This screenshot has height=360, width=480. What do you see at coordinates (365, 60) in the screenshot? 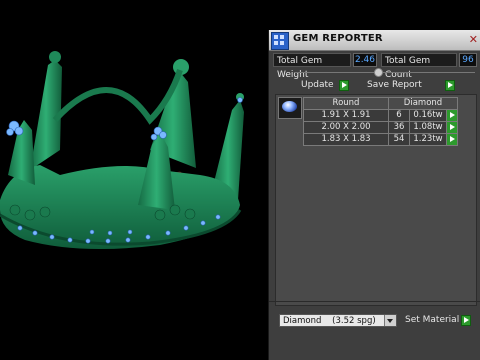
I see `total-weight-value: 2.46` at bounding box center [365, 60].